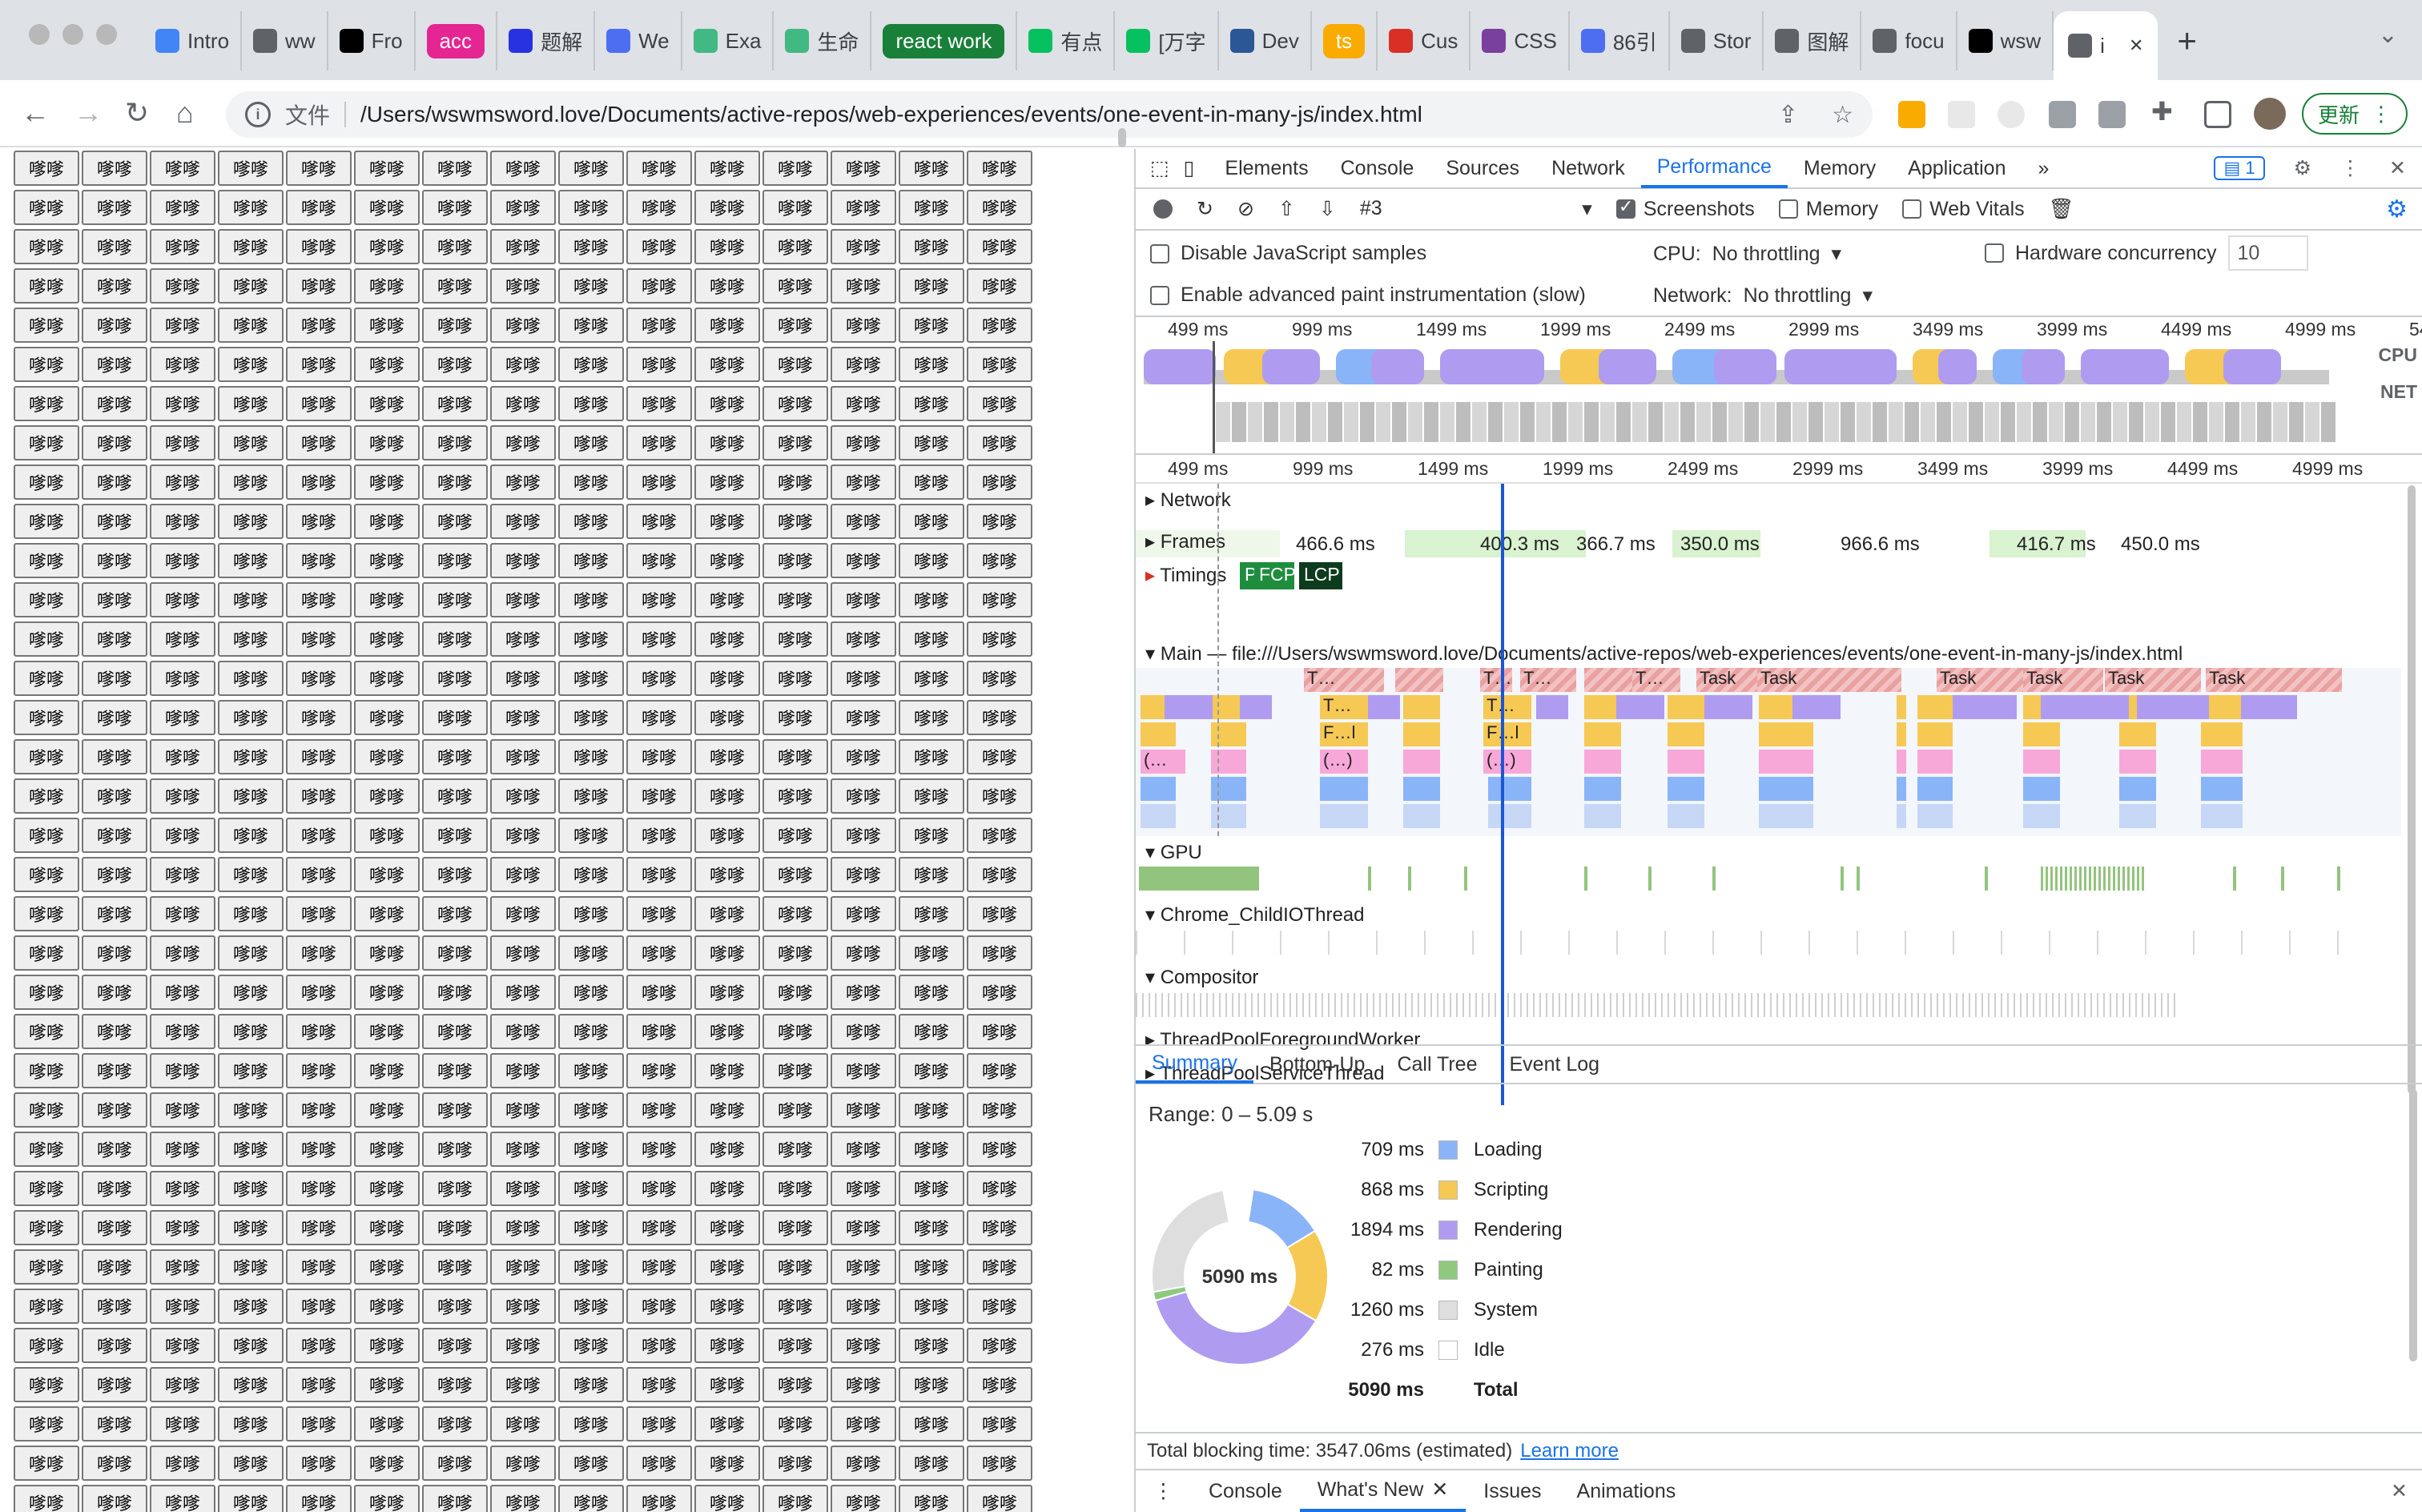  Describe the element at coordinates (258, 114) in the screenshot. I see `info-icon: i` at that location.